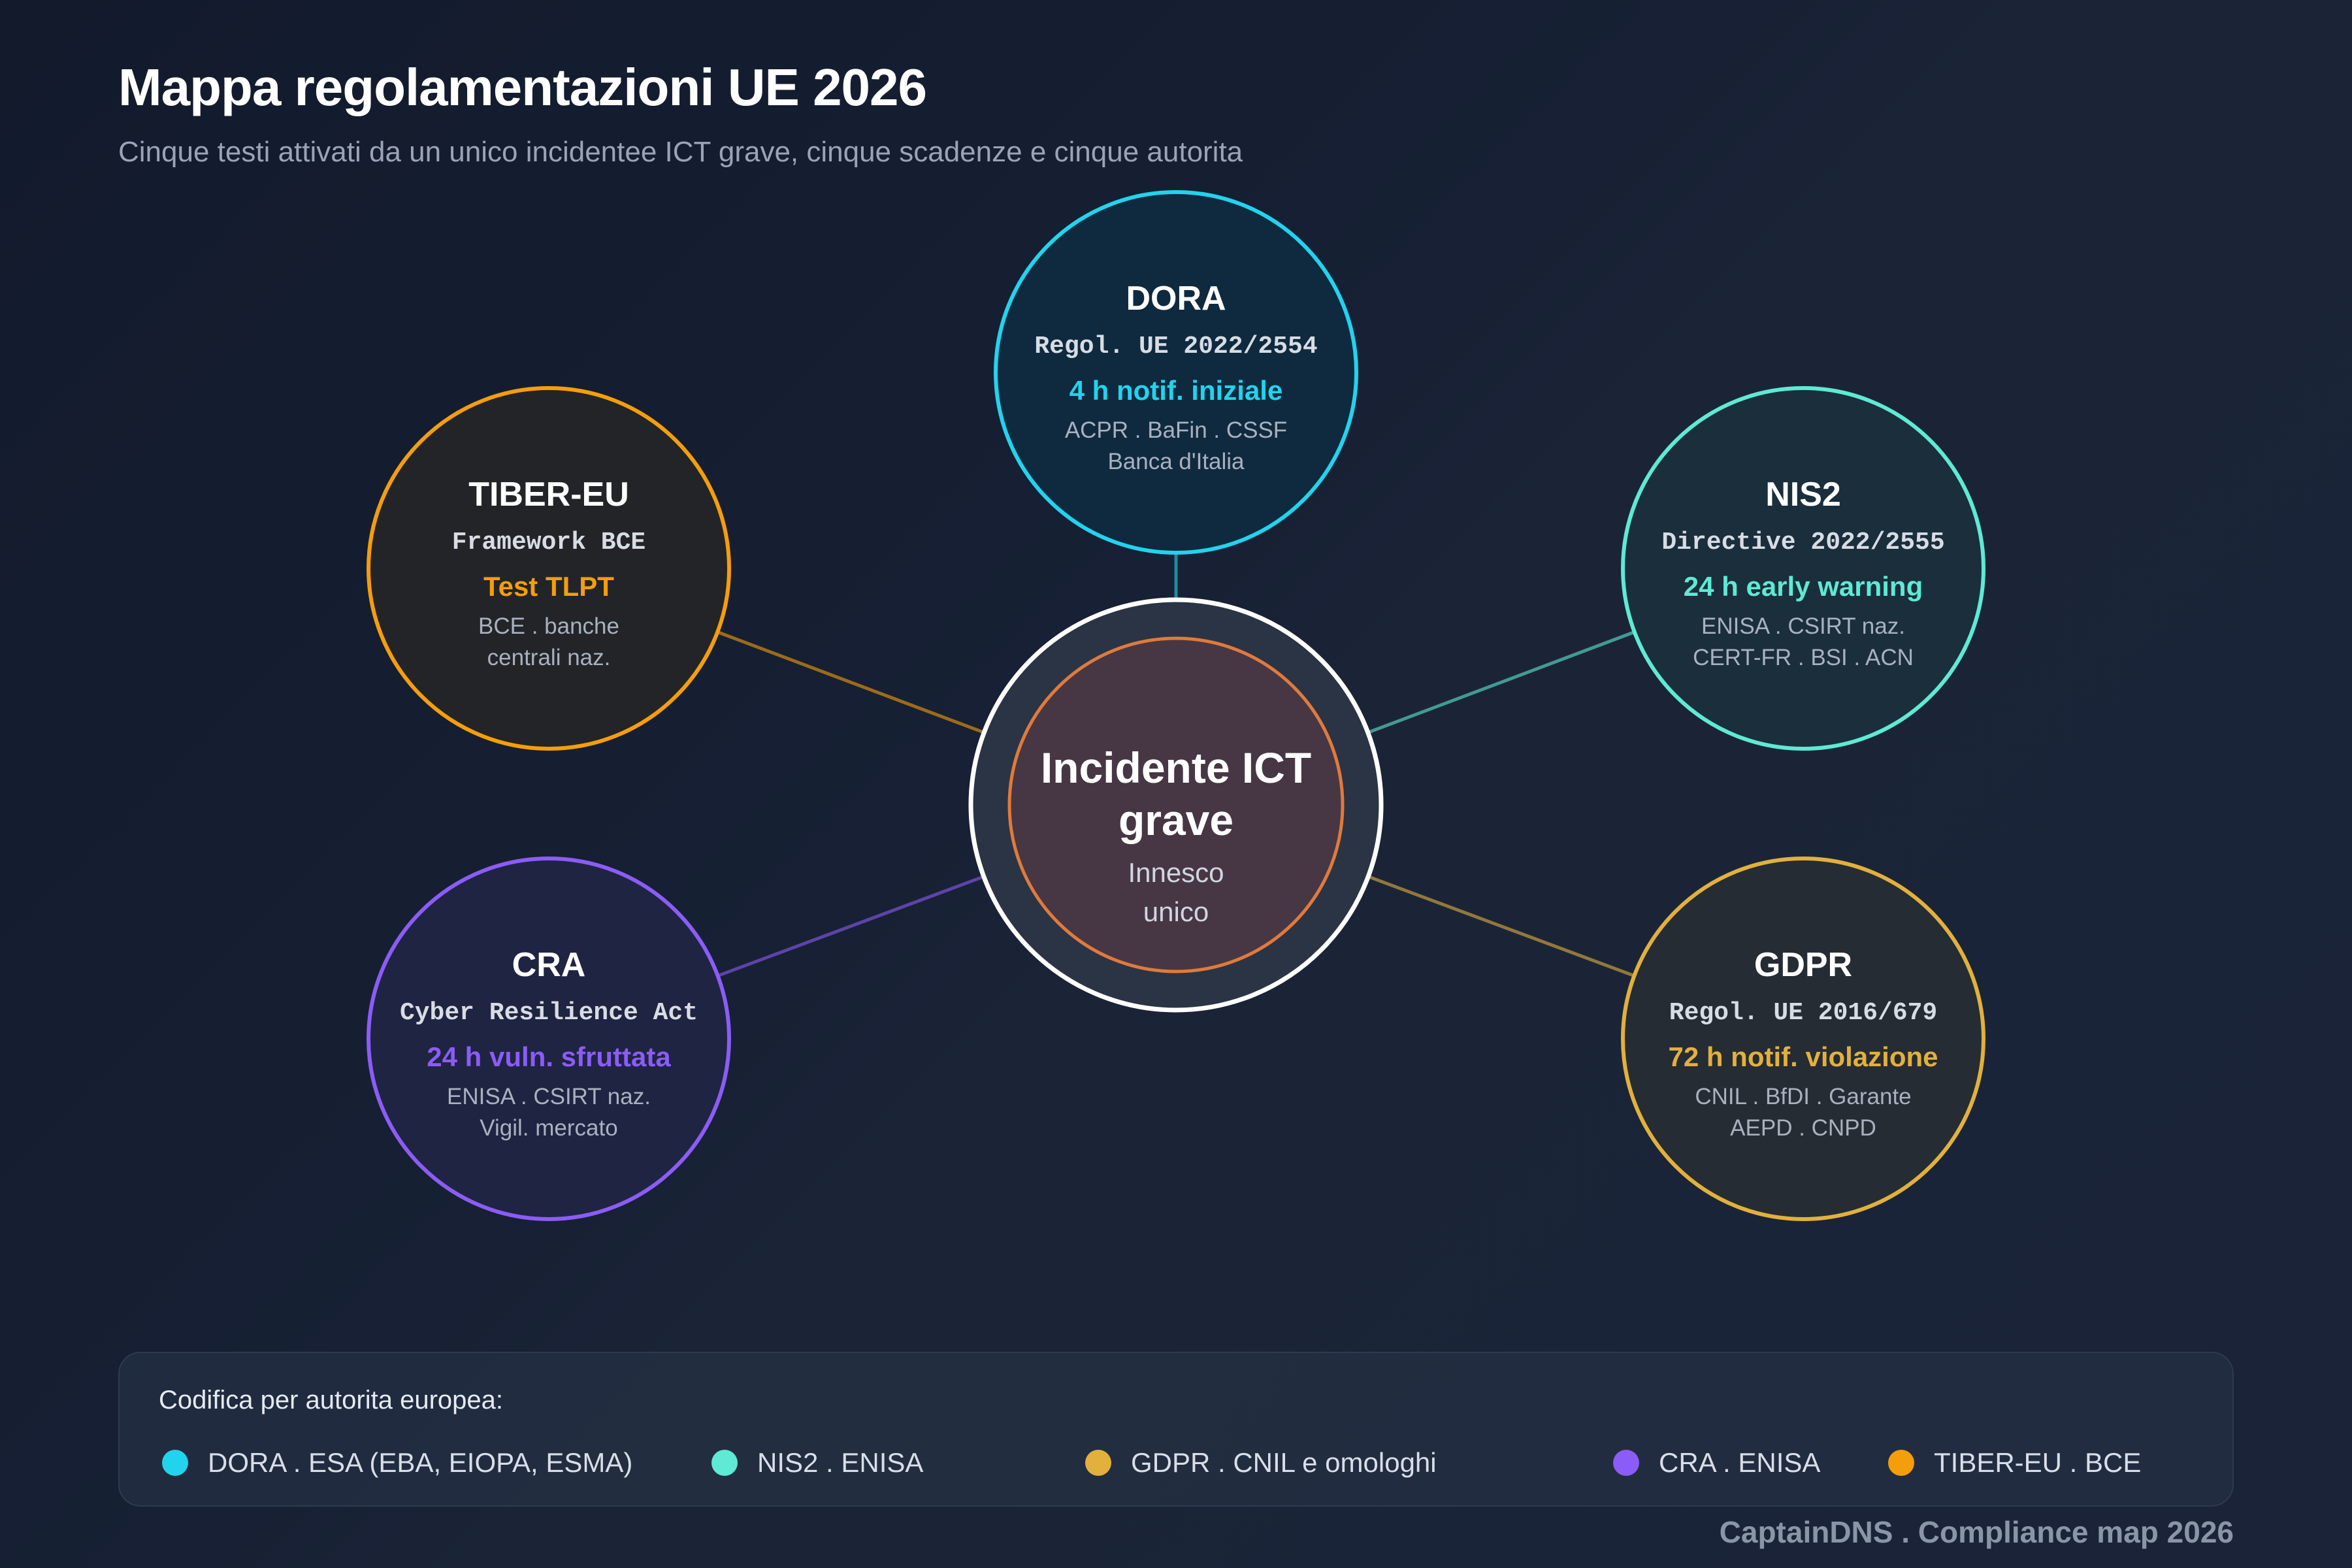 Image resolution: width=2352 pixels, height=1568 pixels. Describe the element at coordinates (1803, 1056) in the screenshot. I see `node-gdpr-deadline: 72 h notif. violazione` at that location.